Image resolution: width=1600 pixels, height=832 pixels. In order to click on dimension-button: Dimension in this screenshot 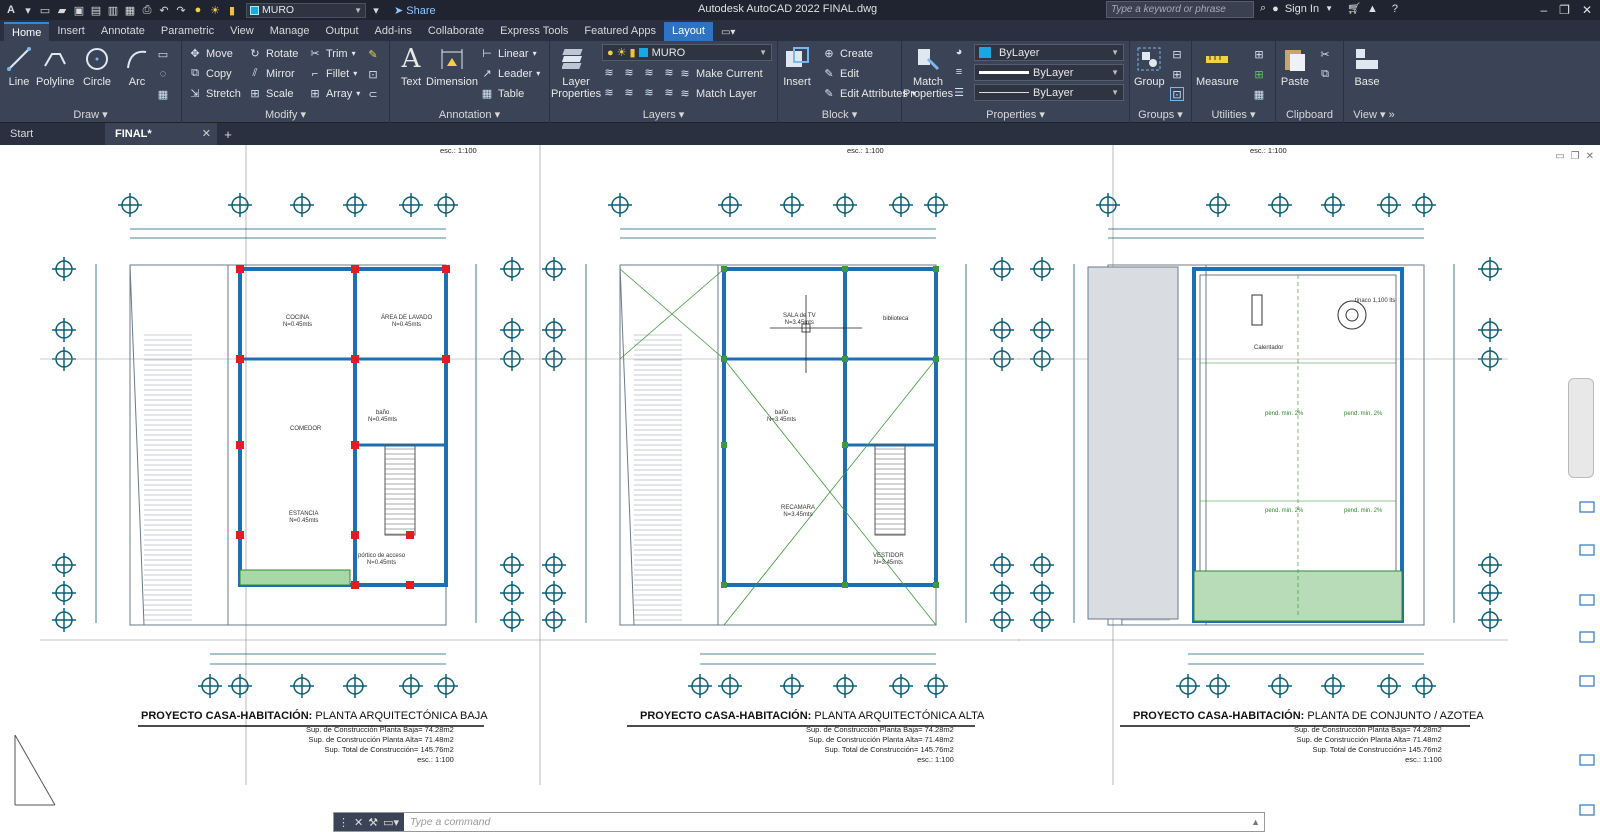, I will do `click(452, 66)`.